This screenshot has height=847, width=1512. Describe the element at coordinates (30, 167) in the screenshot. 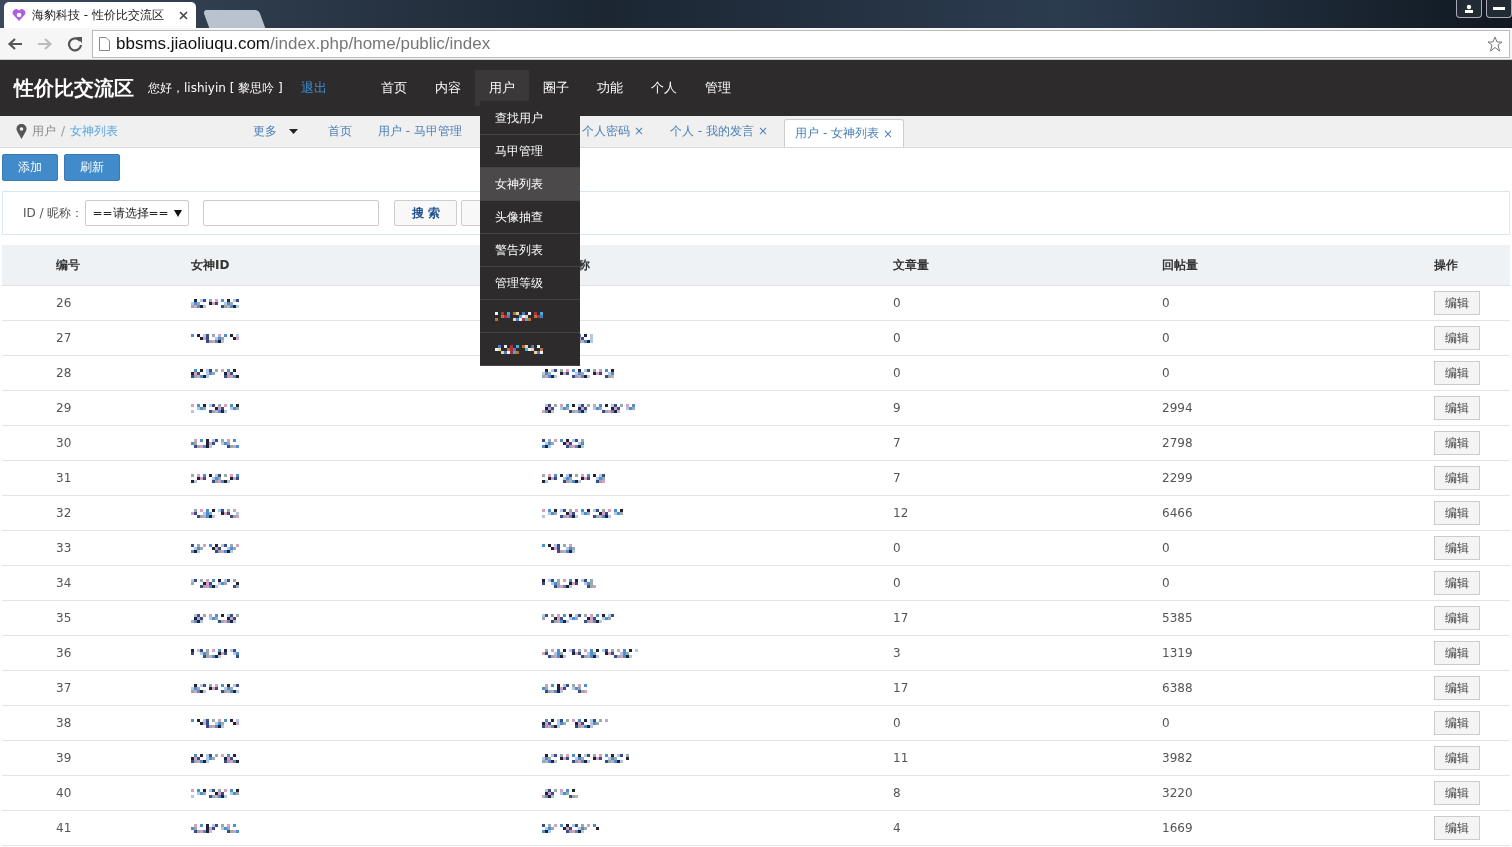

I see `toolbar-button: 添加` at that location.